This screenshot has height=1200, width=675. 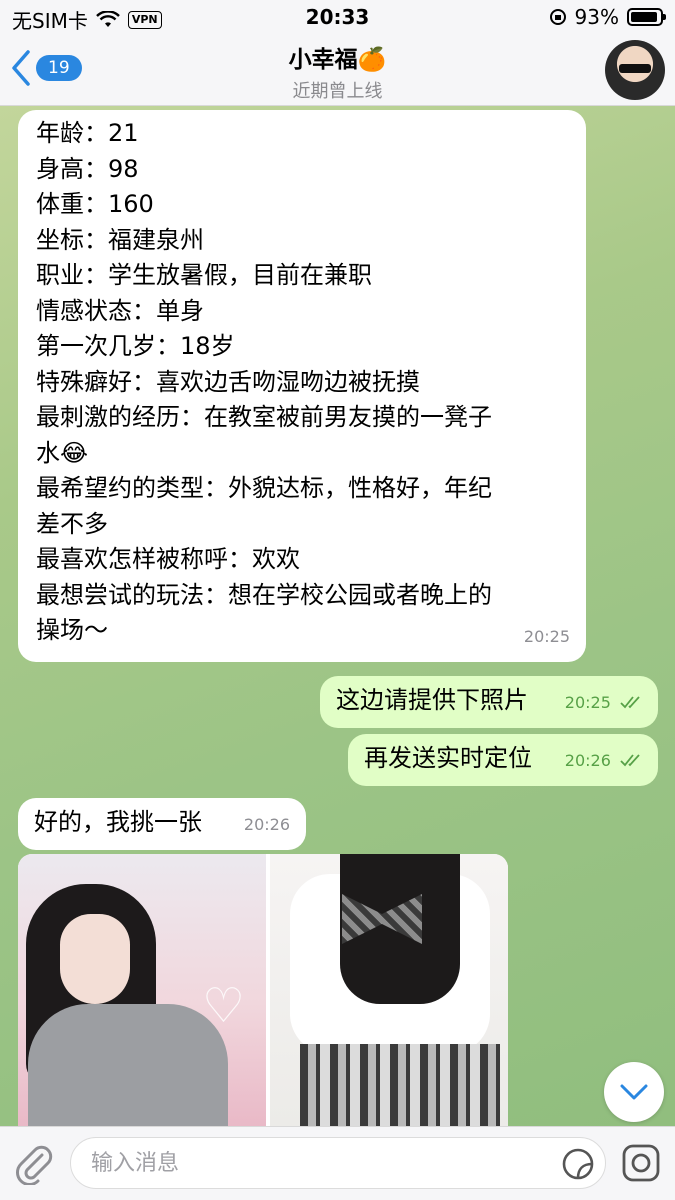 I want to click on orientation-lock-icon, so click(x=557, y=17).